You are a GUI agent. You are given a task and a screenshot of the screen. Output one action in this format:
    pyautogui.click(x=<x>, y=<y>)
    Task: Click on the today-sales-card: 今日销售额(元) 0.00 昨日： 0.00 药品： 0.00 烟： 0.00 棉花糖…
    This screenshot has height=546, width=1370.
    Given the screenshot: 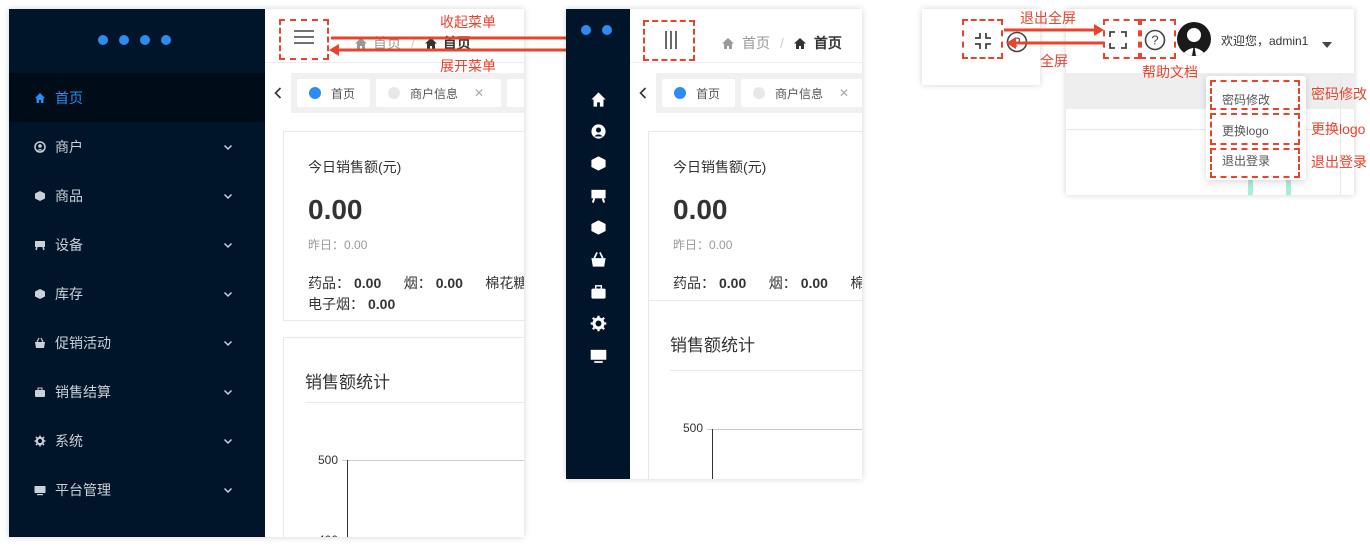 What is the action you would take?
    pyautogui.click(x=403, y=226)
    